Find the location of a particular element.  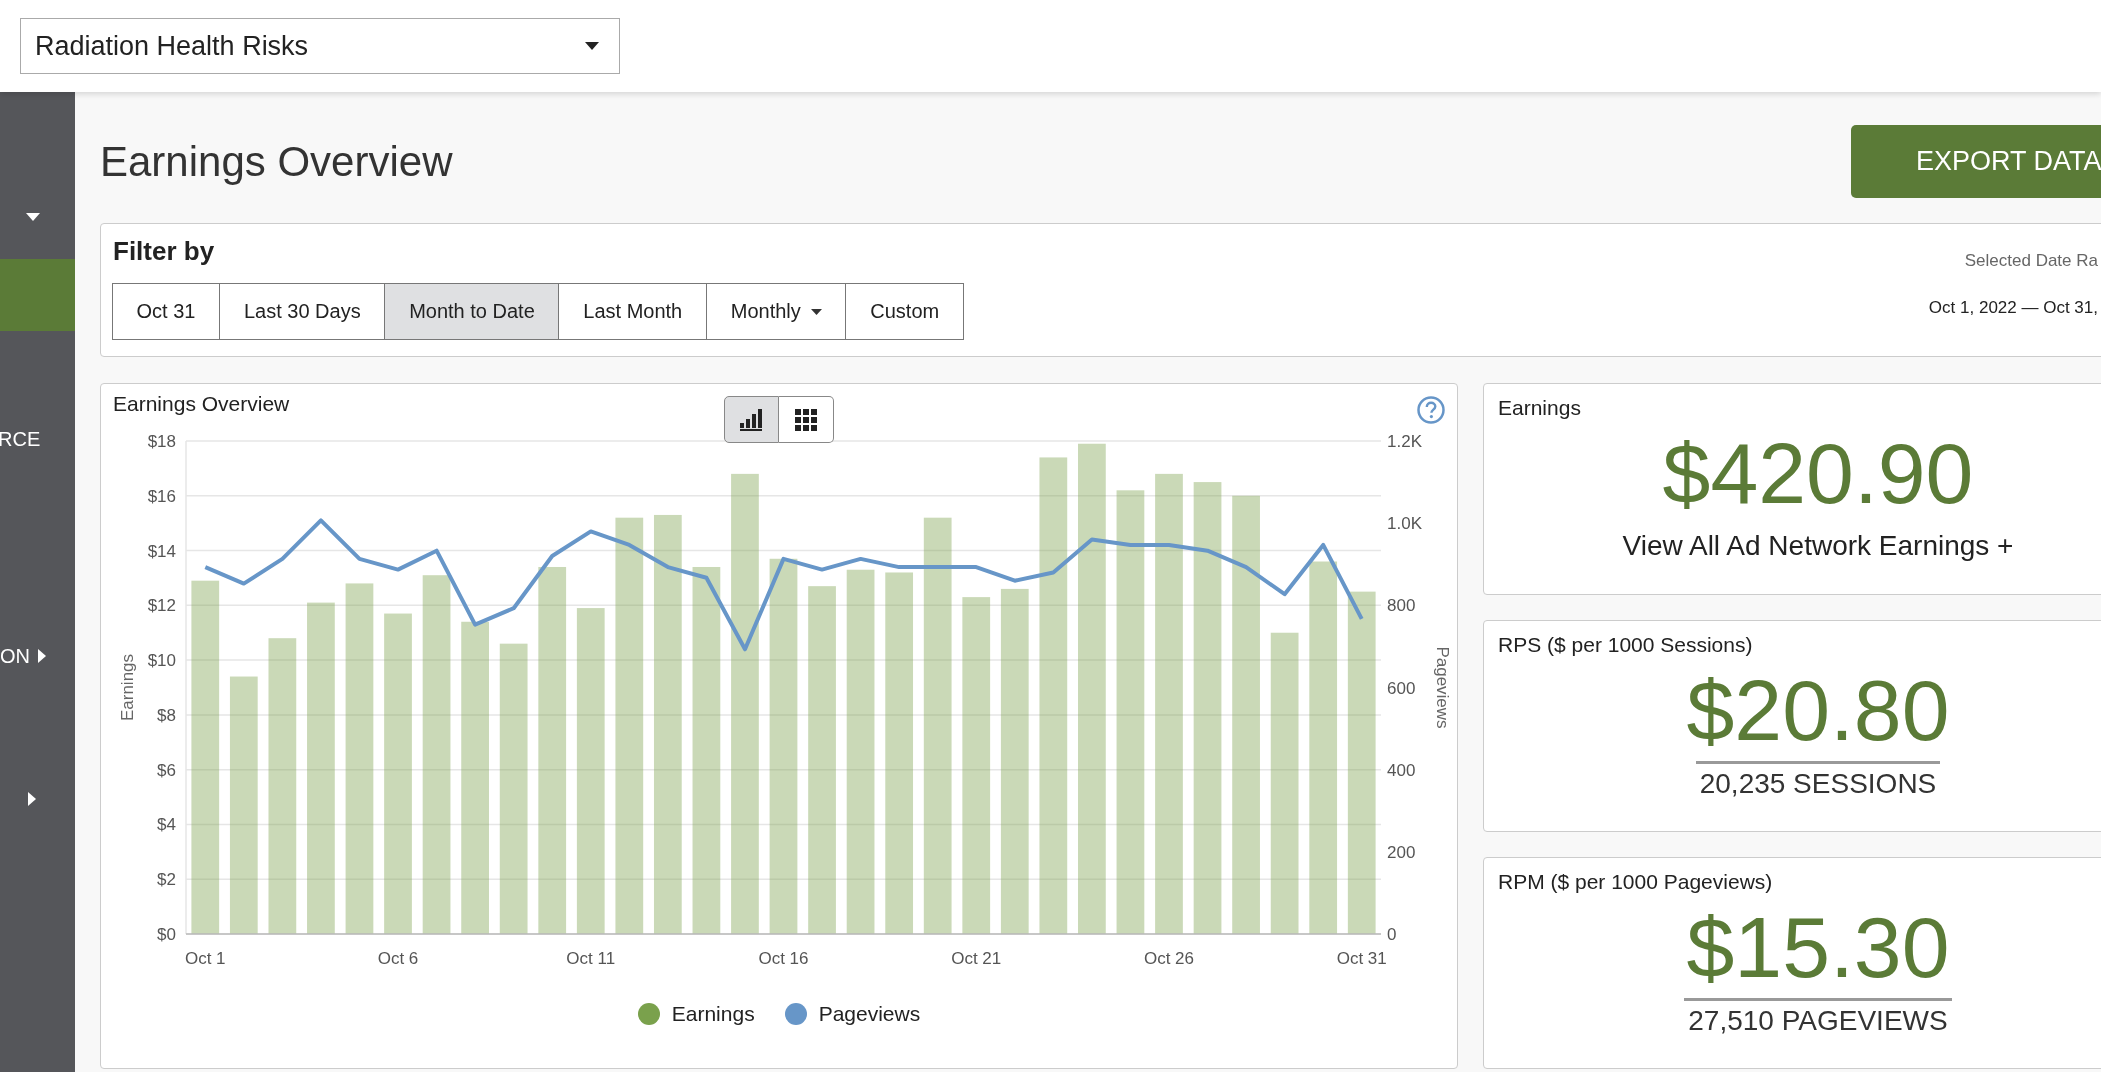

y-axis-tick-label: $8 is located at coordinates (166, 715).